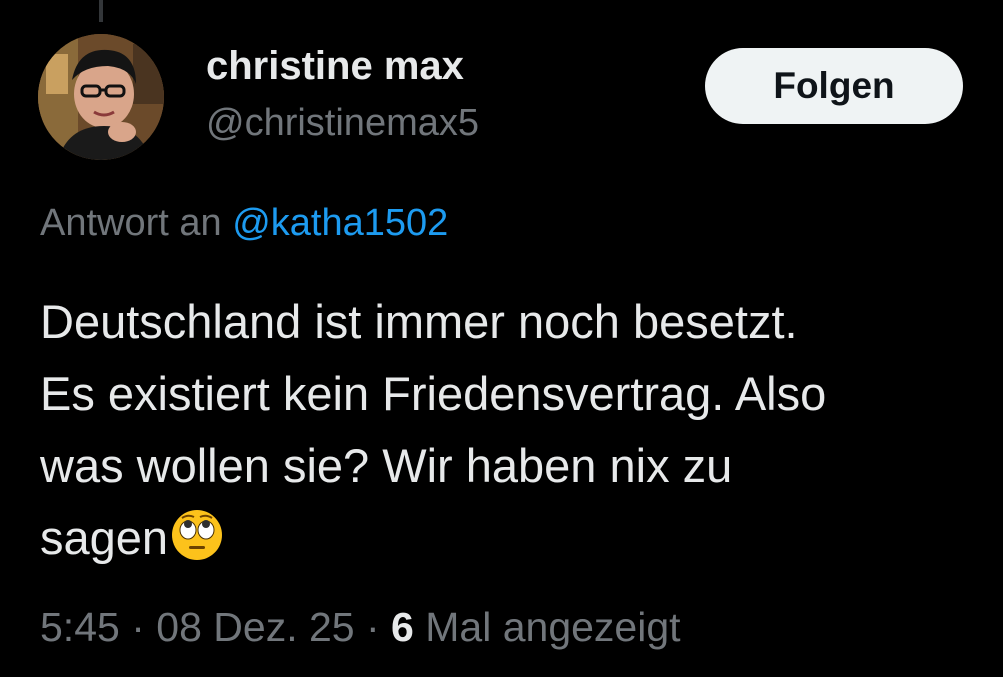  Describe the element at coordinates (419, 321) in the screenshot. I see `tweet-text-line: Deutschland ist immer noch besetzt.` at that location.